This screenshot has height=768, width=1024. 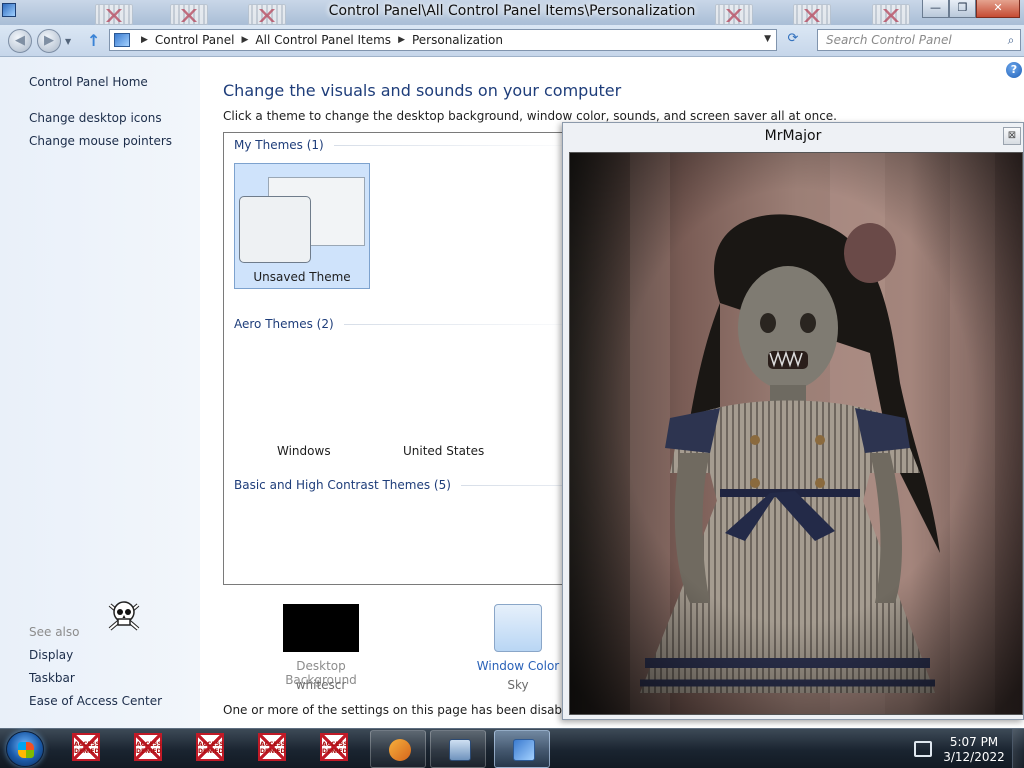 What do you see at coordinates (279, 145) in the screenshot?
I see `group-title: My Themes (1)` at bounding box center [279, 145].